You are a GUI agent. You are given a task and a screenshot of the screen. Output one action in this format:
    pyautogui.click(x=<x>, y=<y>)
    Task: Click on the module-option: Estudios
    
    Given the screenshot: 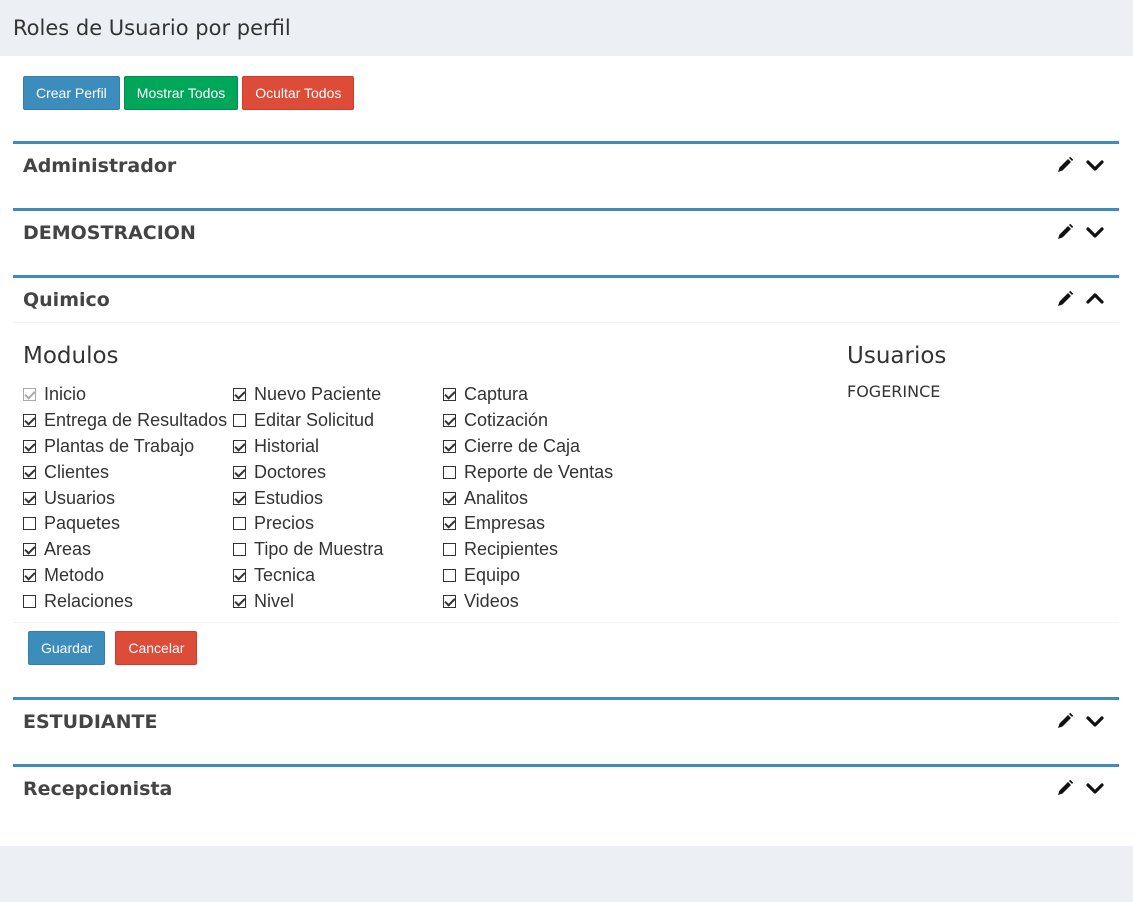 What is the action you would take?
    pyautogui.click(x=303, y=498)
    